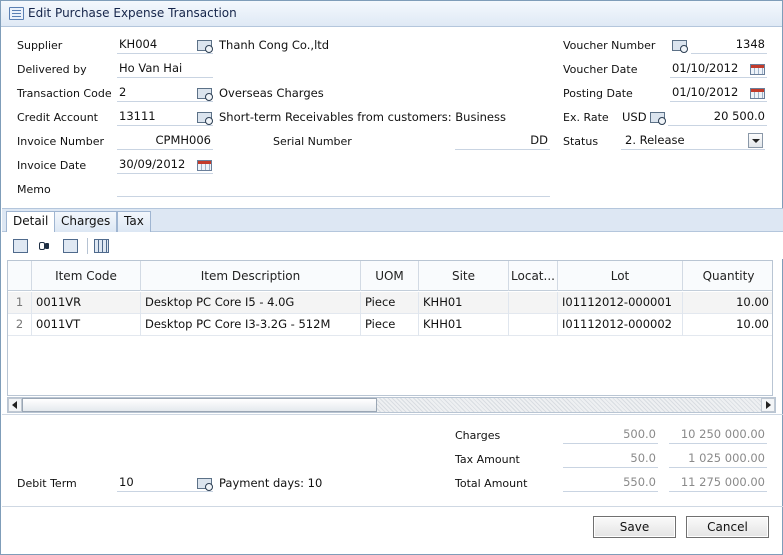 The height and width of the screenshot is (555, 783). I want to click on debit-term-lookup-icon, so click(205, 484).